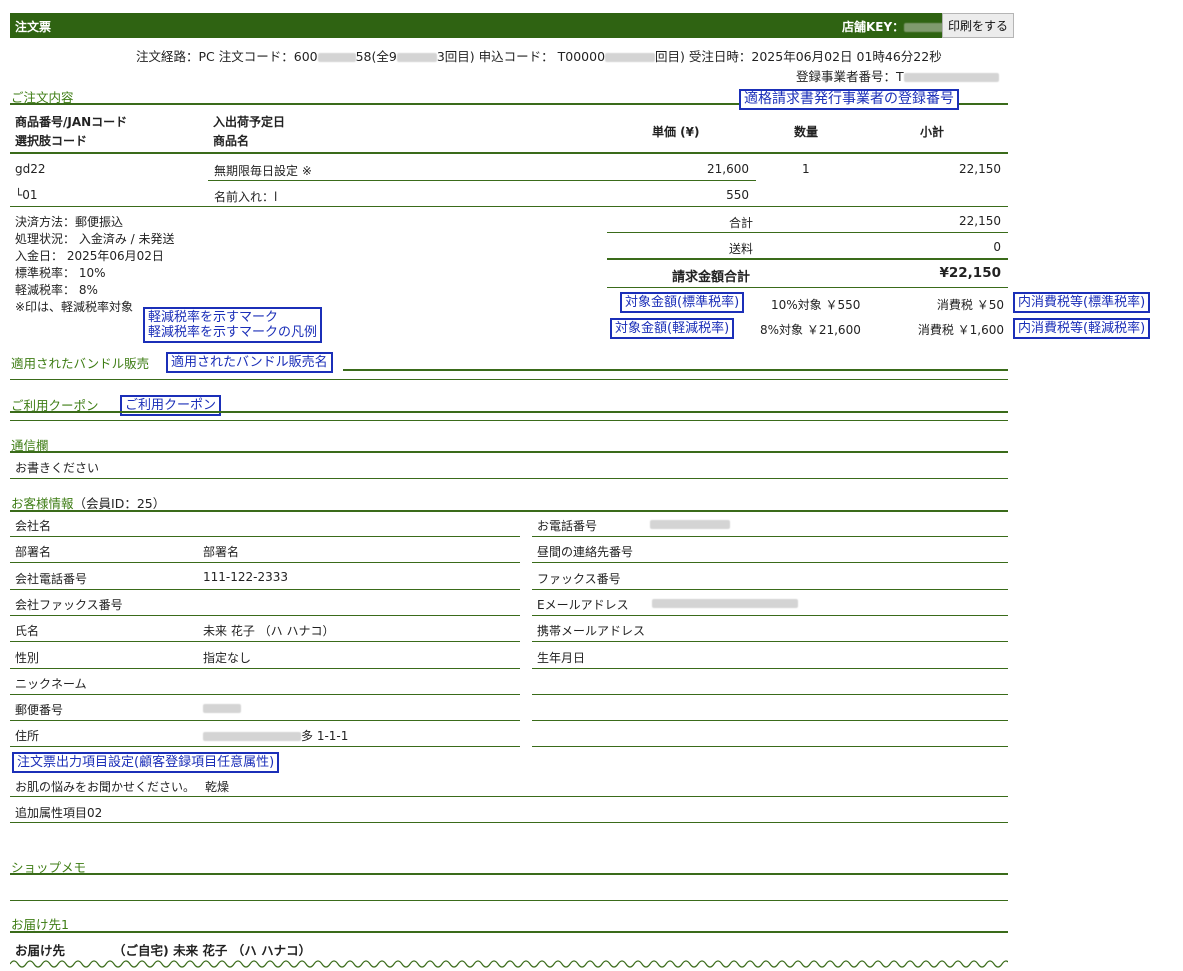 The width and height of the screenshot is (1183, 971). Describe the element at coordinates (806, 169) in the screenshot. I see `item-qty: 1` at that location.